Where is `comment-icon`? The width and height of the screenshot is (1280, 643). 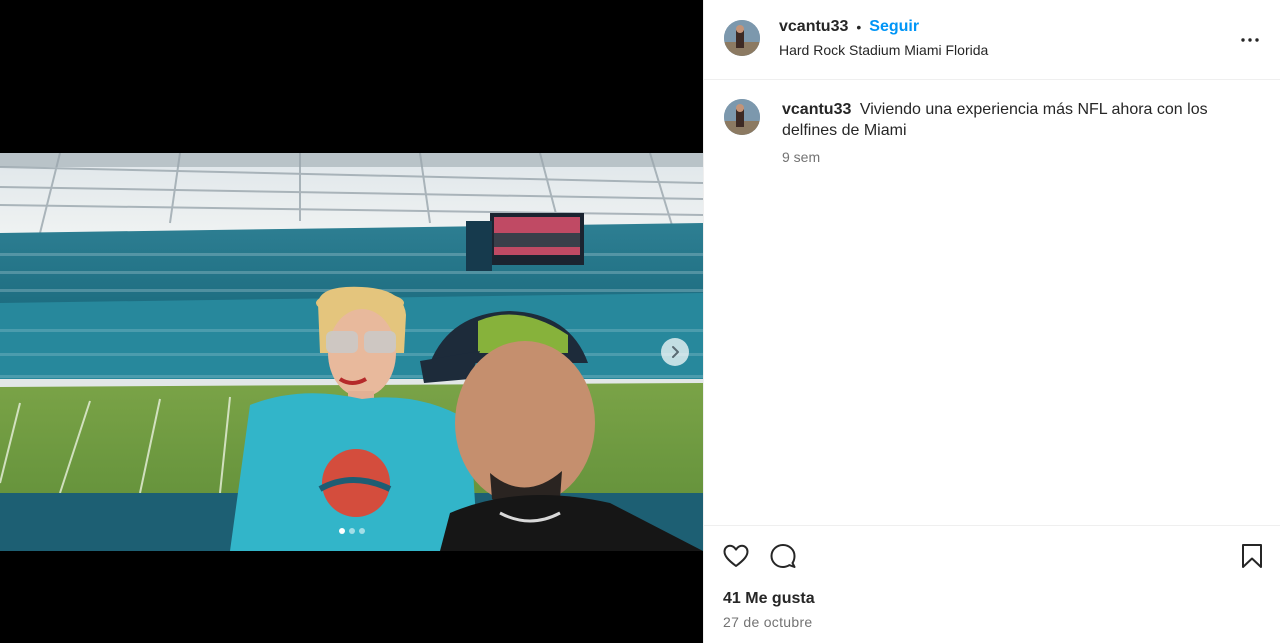
comment-icon is located at coordinates (783, 556).